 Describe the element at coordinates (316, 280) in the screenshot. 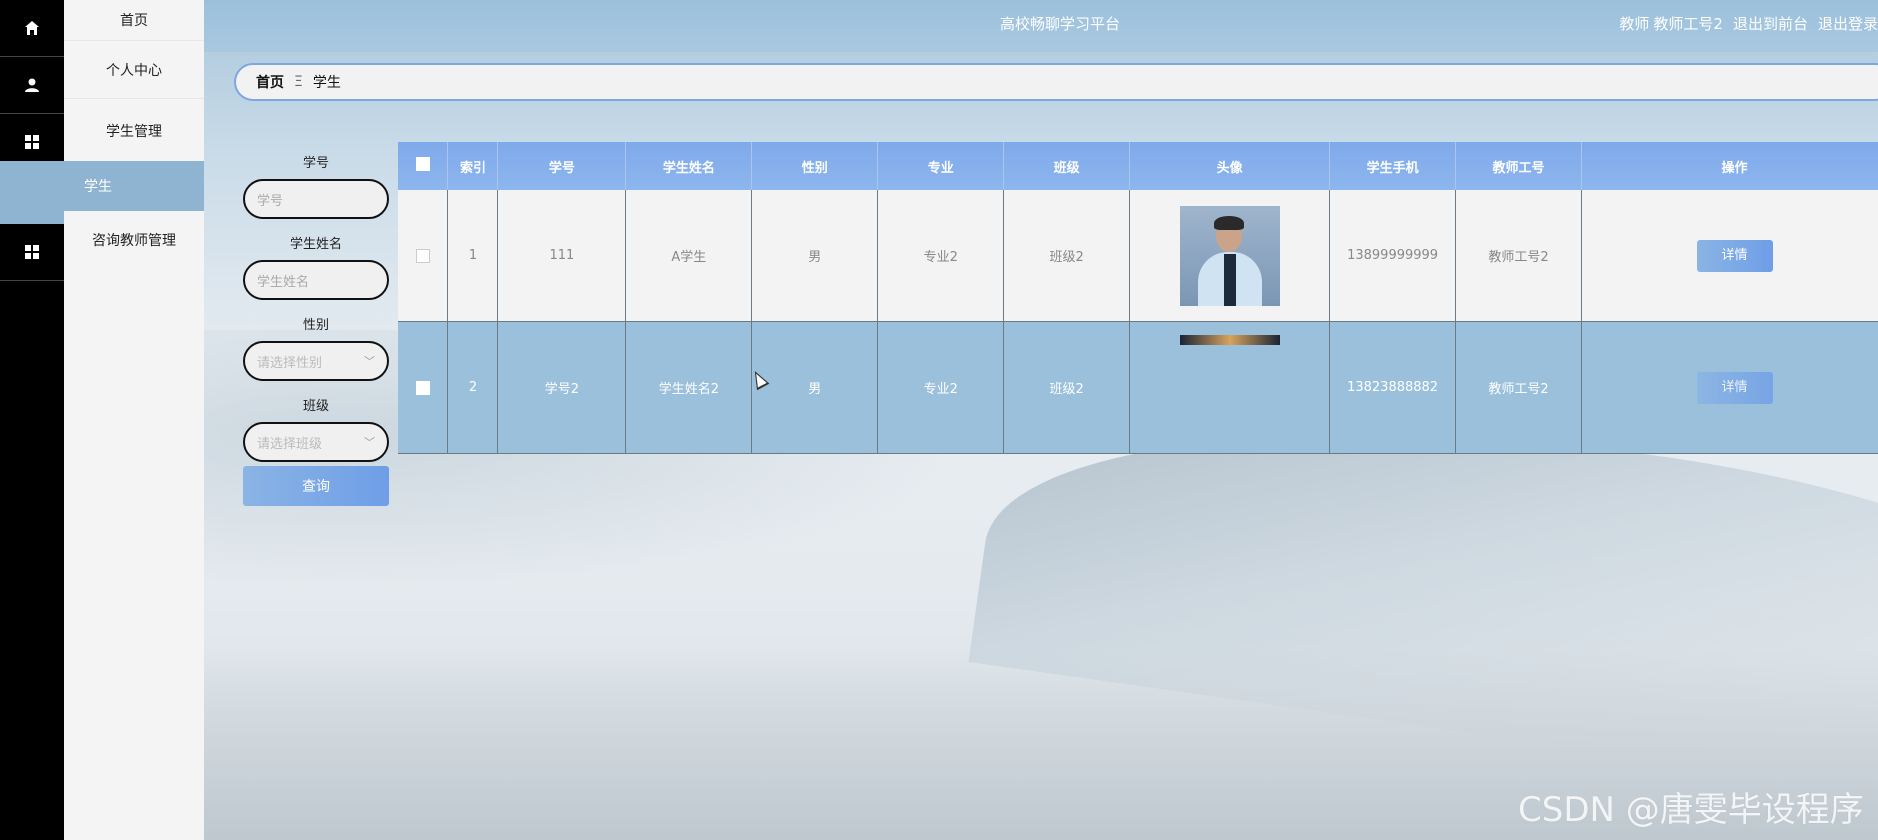

I see `student-name-input: 学生姓名` at that location.